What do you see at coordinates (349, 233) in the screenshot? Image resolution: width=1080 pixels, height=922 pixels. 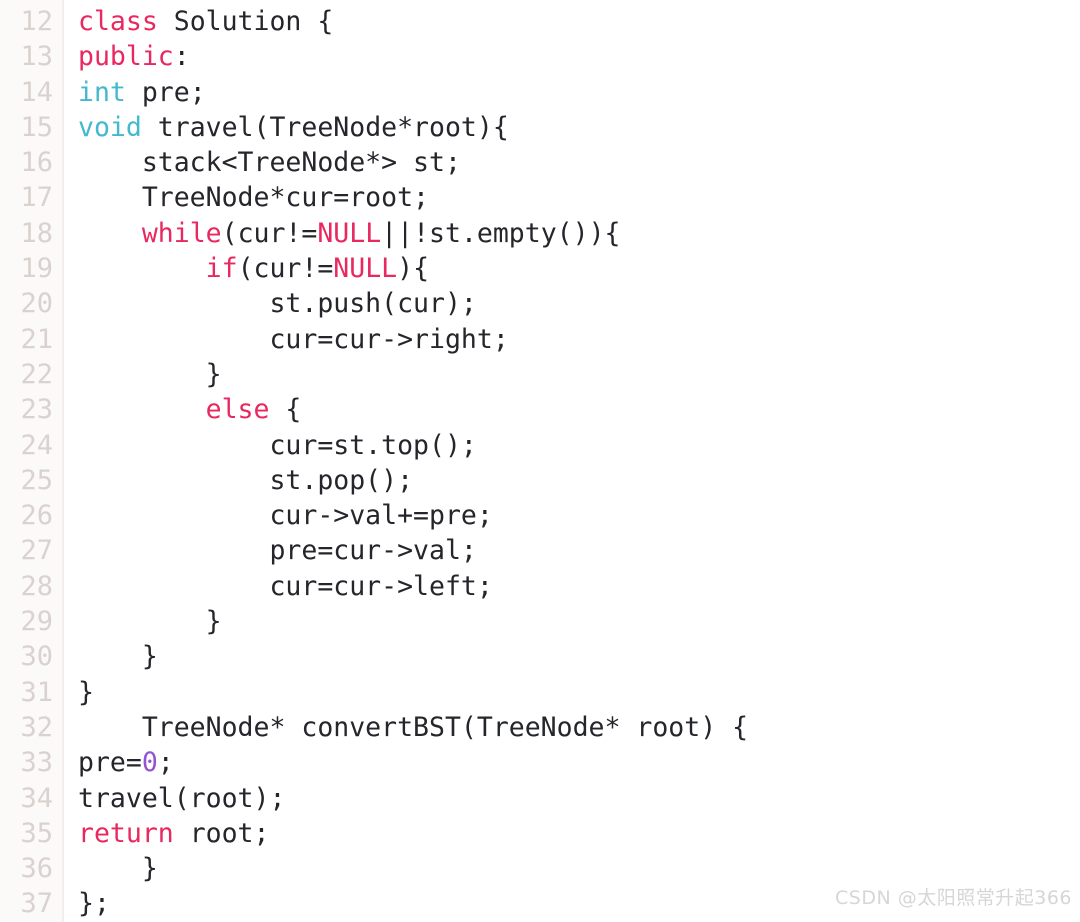 I see `code-token-keyword: NULL` at bounding box center [349, 233].